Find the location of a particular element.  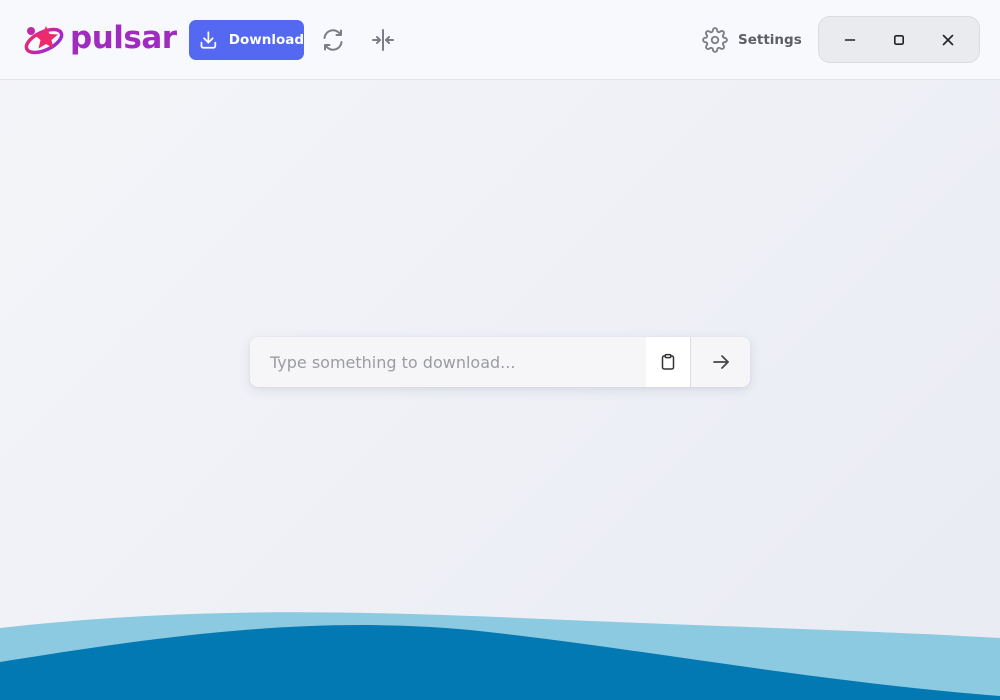

settings-button: Settings is located at coordinates (752, 40).